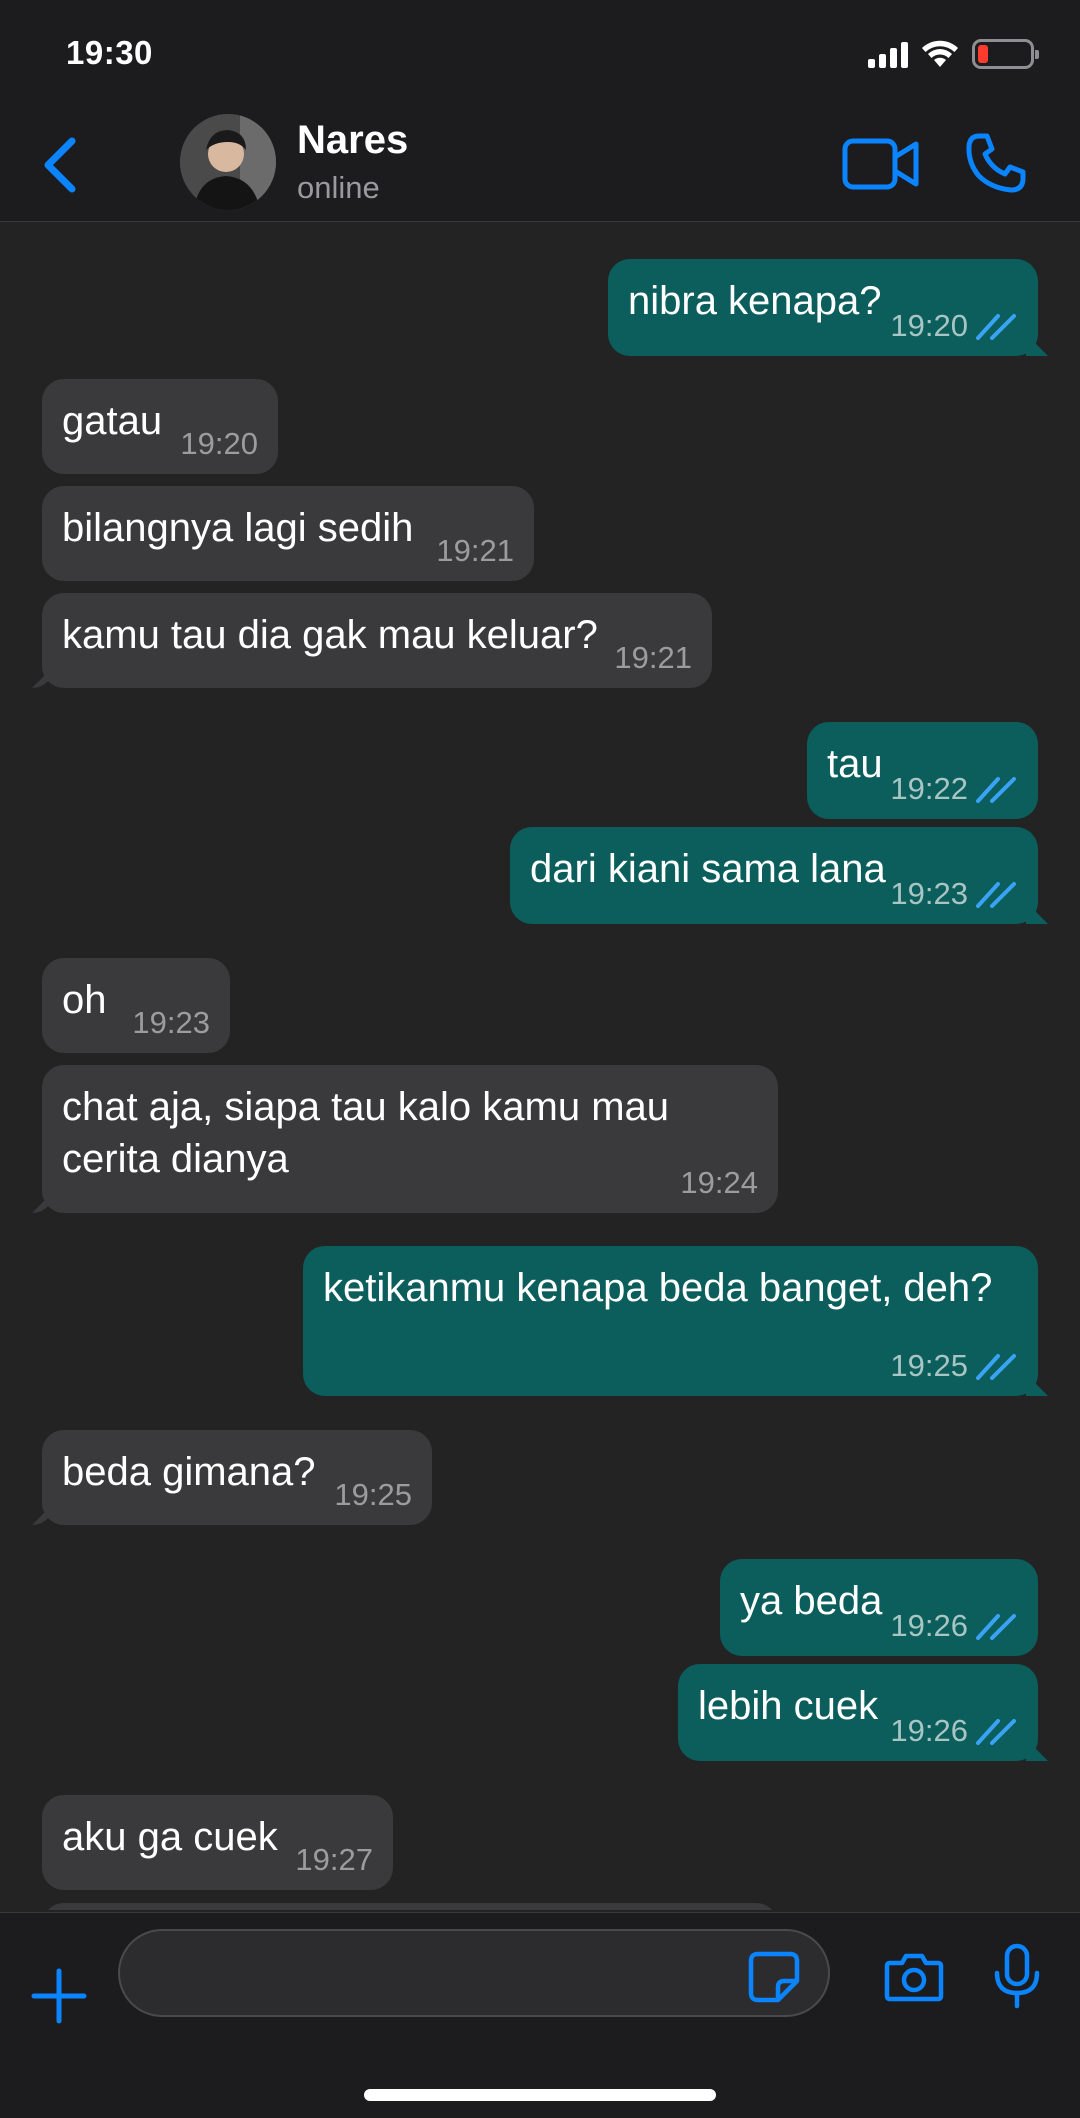 Image resolution: width=1080 pixels, height=2118 pixels. Describe the element at coordinates (1005, 54) in the screenshot. I see `battery-icon` at that location.